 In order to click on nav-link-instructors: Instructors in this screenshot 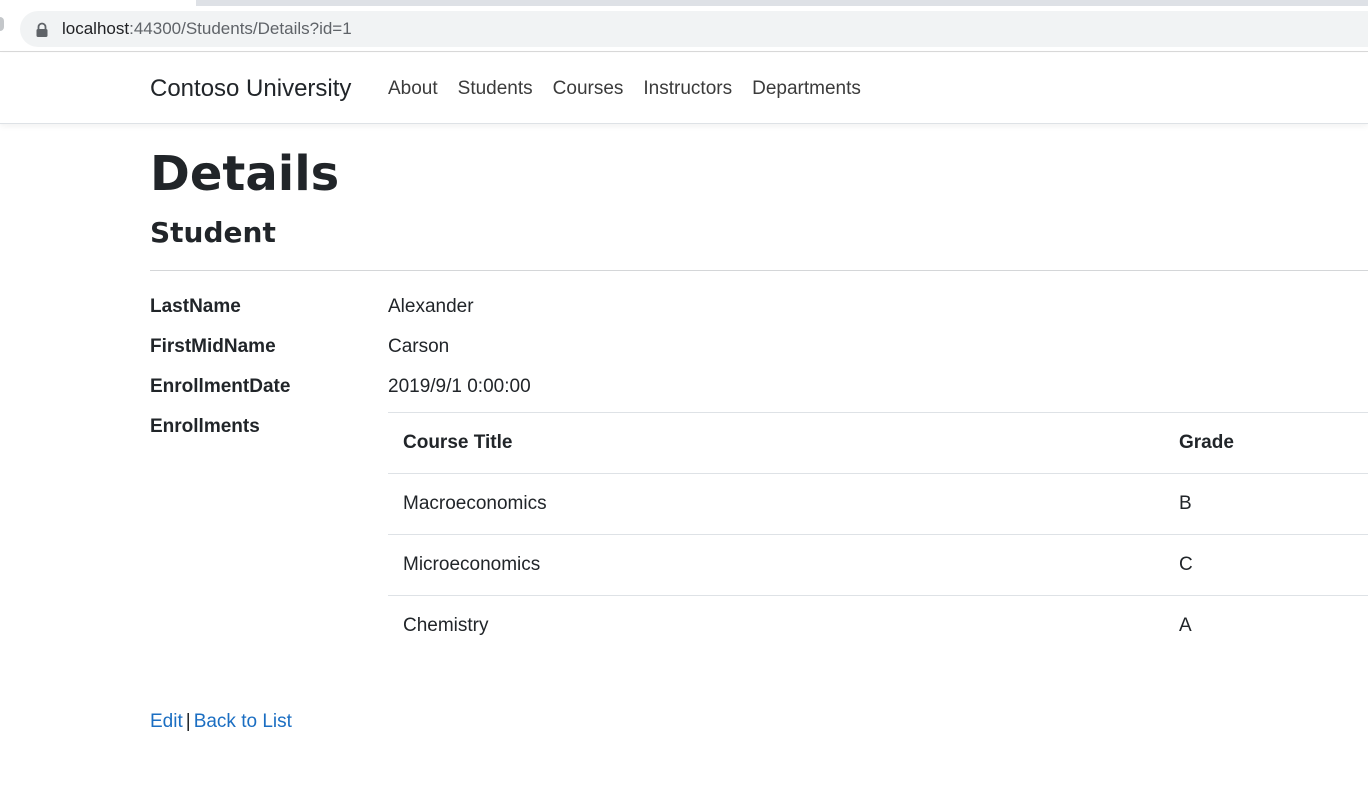, I will do `click(687, 89)`.